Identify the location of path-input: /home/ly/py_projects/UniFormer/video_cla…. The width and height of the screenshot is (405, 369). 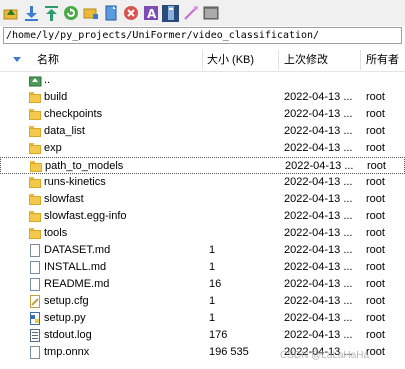
(202, 35).